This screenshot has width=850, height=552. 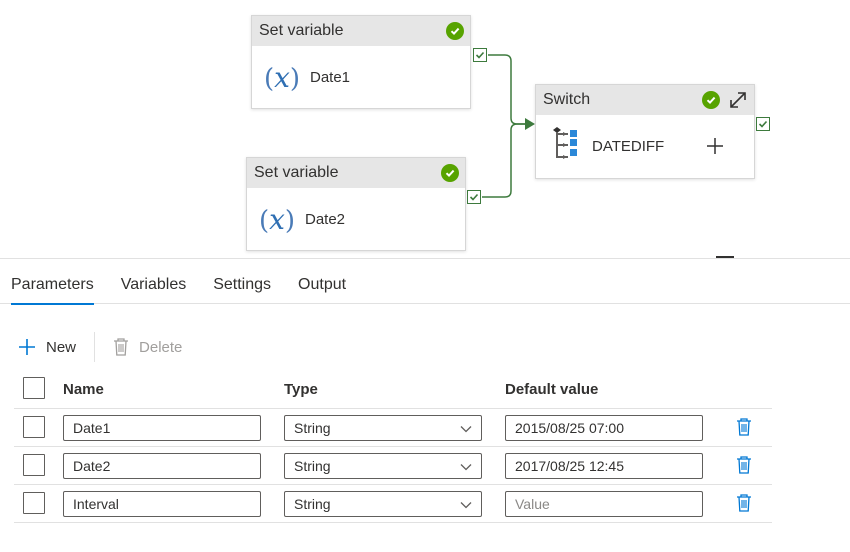 I want to click on new-button: New, so click(x=47, y=347).